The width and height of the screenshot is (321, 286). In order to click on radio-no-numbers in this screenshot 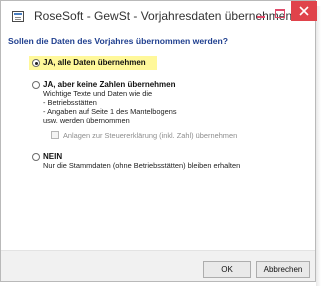, I will do `click(36, 85)`.